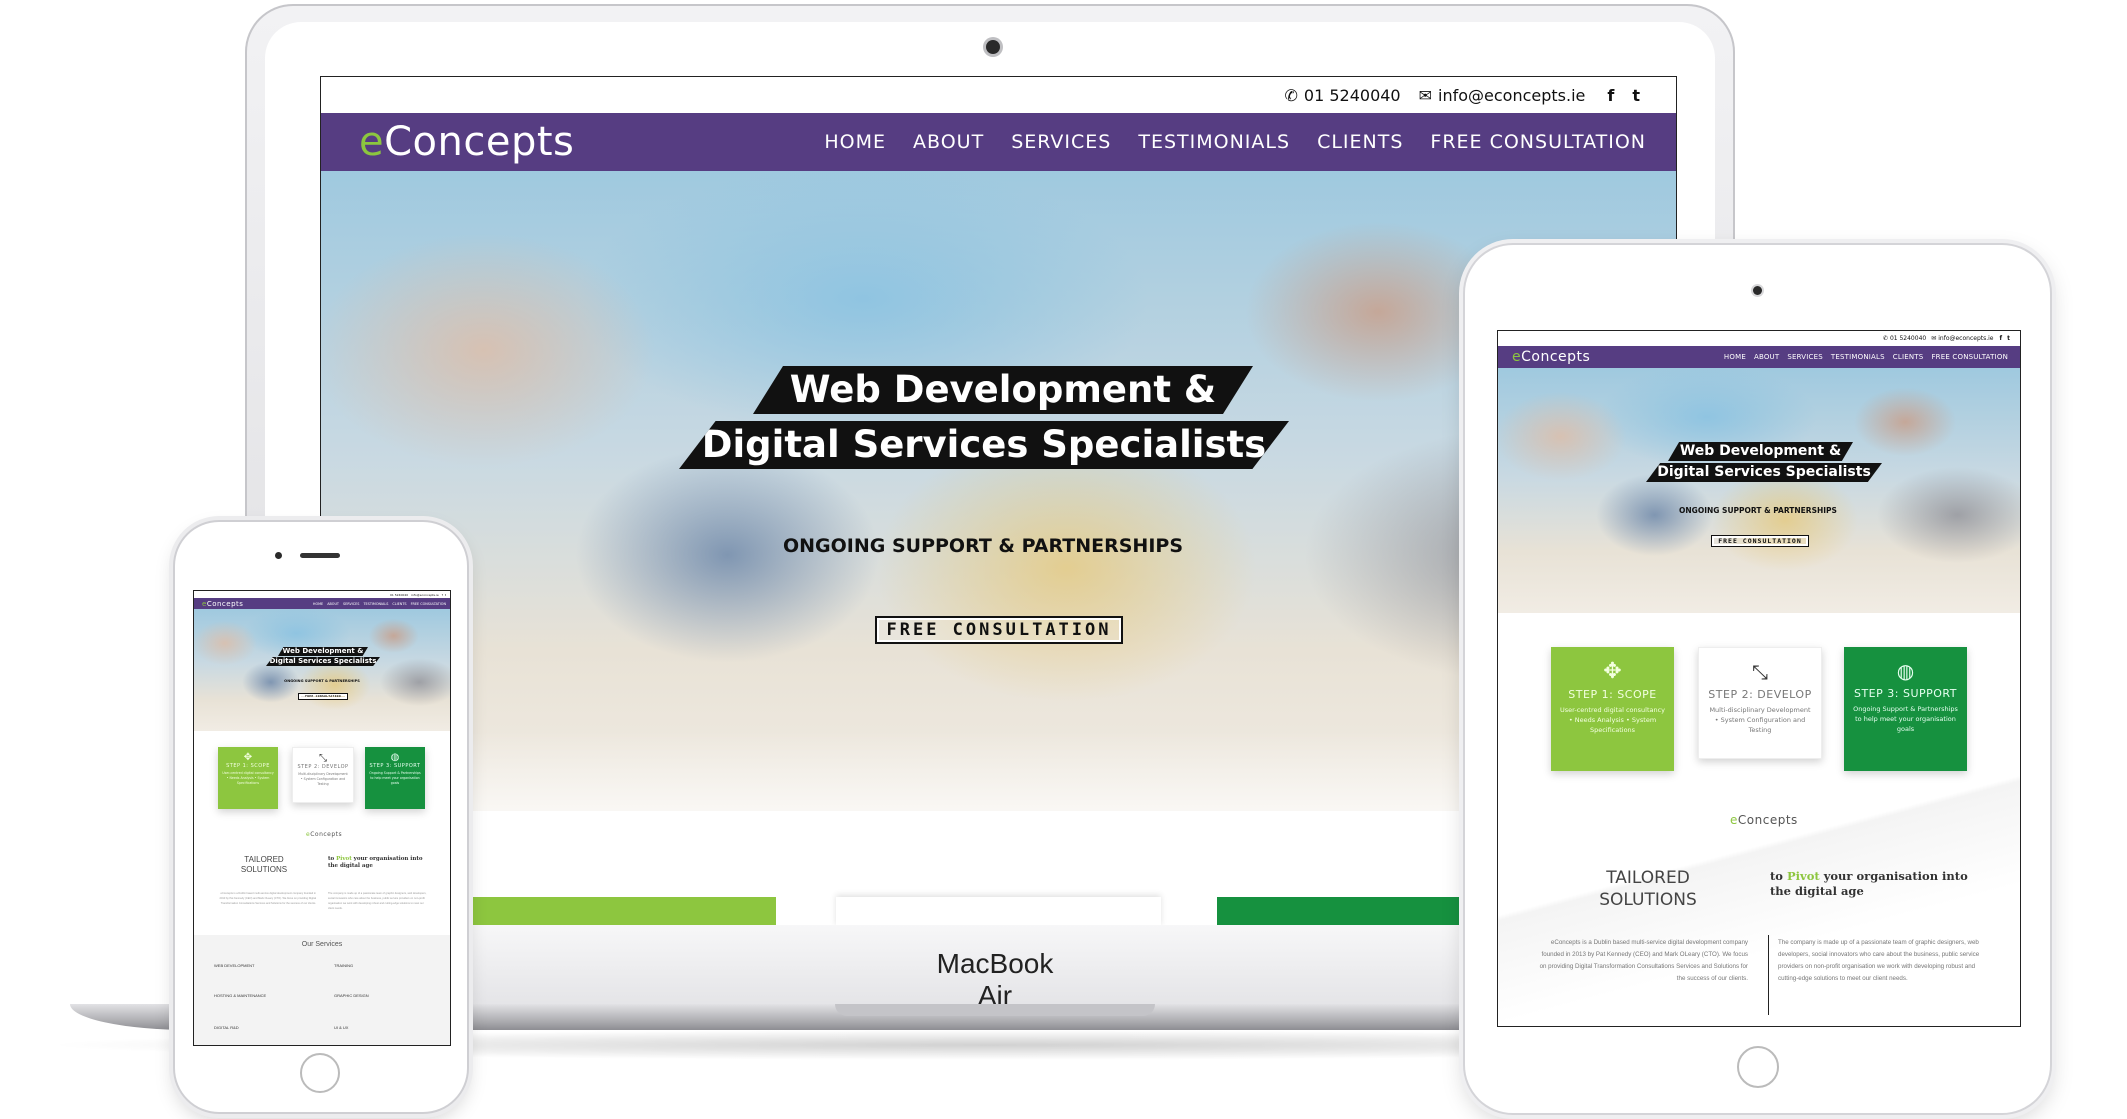 The width and height of the screenshot is (2127, 1119). What do you see at coordinates (998, 911) in the screenshot?
I see `step-card-develop-peek` at bounding box center [998, 911].